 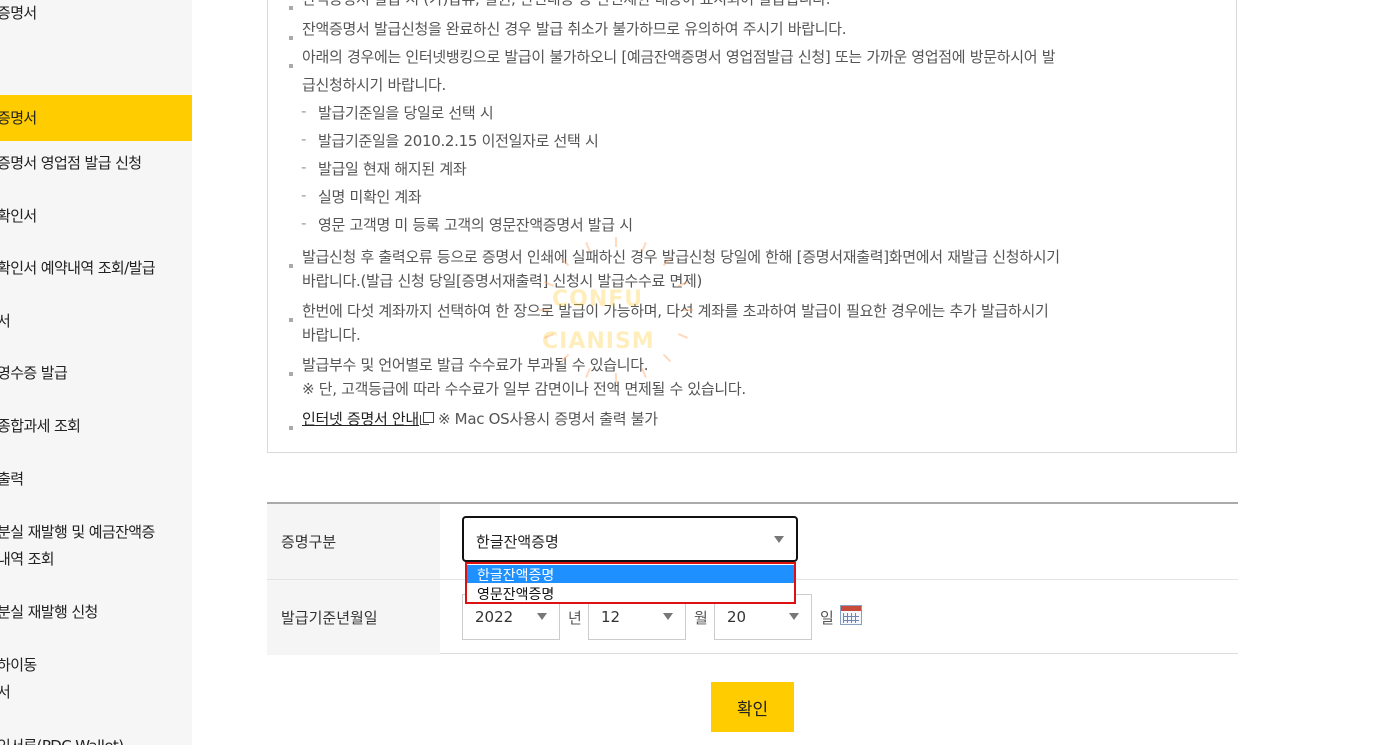 I want to click on sidebar-item-label: 확인서 예약내역 조회/발급, so click(x=78, y=268).